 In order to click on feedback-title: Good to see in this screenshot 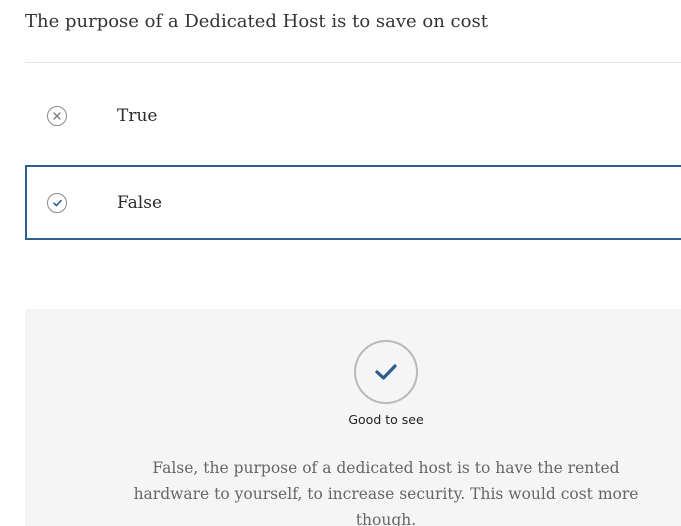, I will do `click(386, 419)`.